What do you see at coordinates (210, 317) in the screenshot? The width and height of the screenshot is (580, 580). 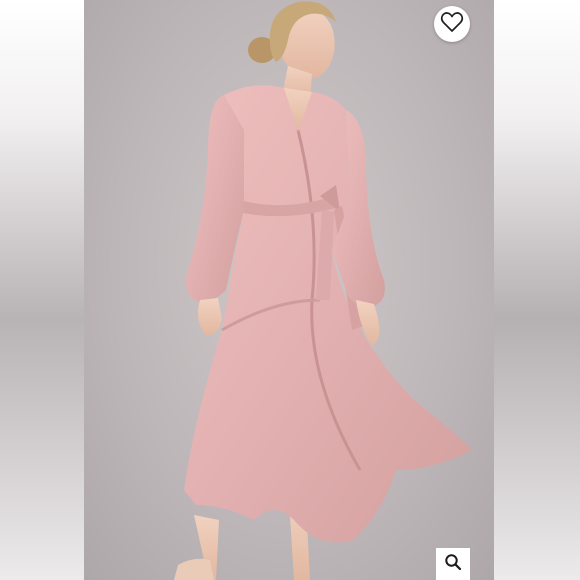 I see `model-left-hand` at bounding box center [210, 317].